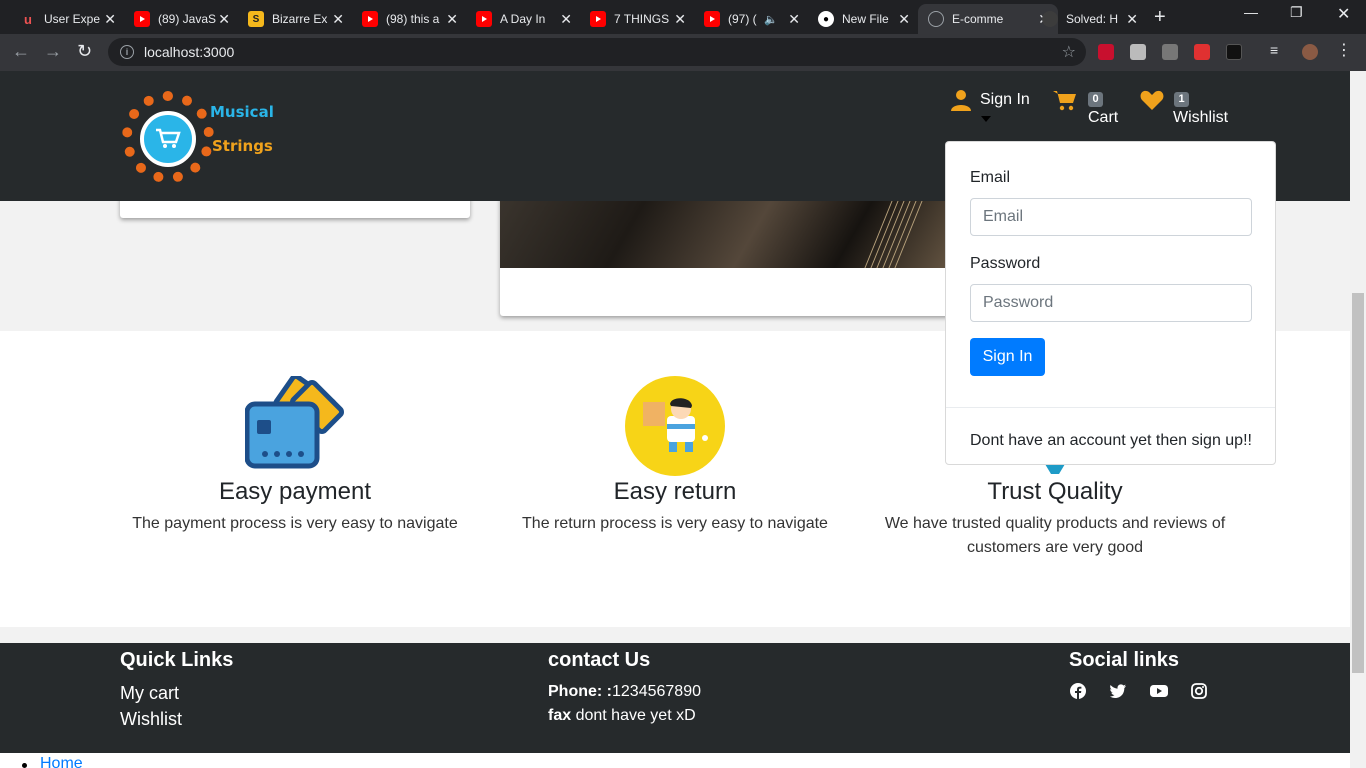 This screenshot has height=768, width=1366. Describe the element at coordinates (1181, 99) in the screenshot. I see `wishlist-count-badge: 1` at that location.